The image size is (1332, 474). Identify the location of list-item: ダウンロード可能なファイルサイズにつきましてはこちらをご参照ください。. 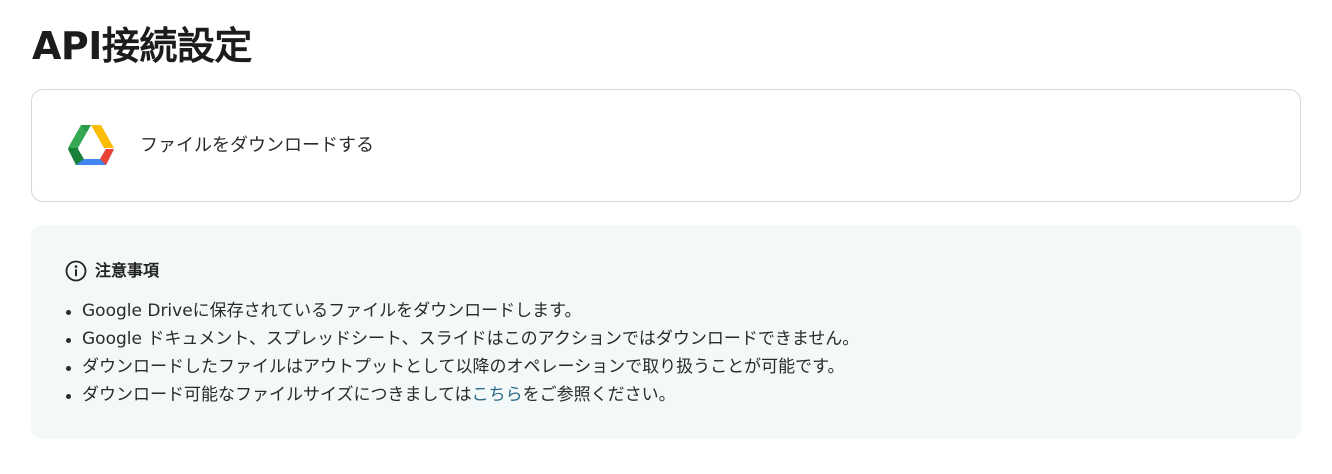
(462, 395).